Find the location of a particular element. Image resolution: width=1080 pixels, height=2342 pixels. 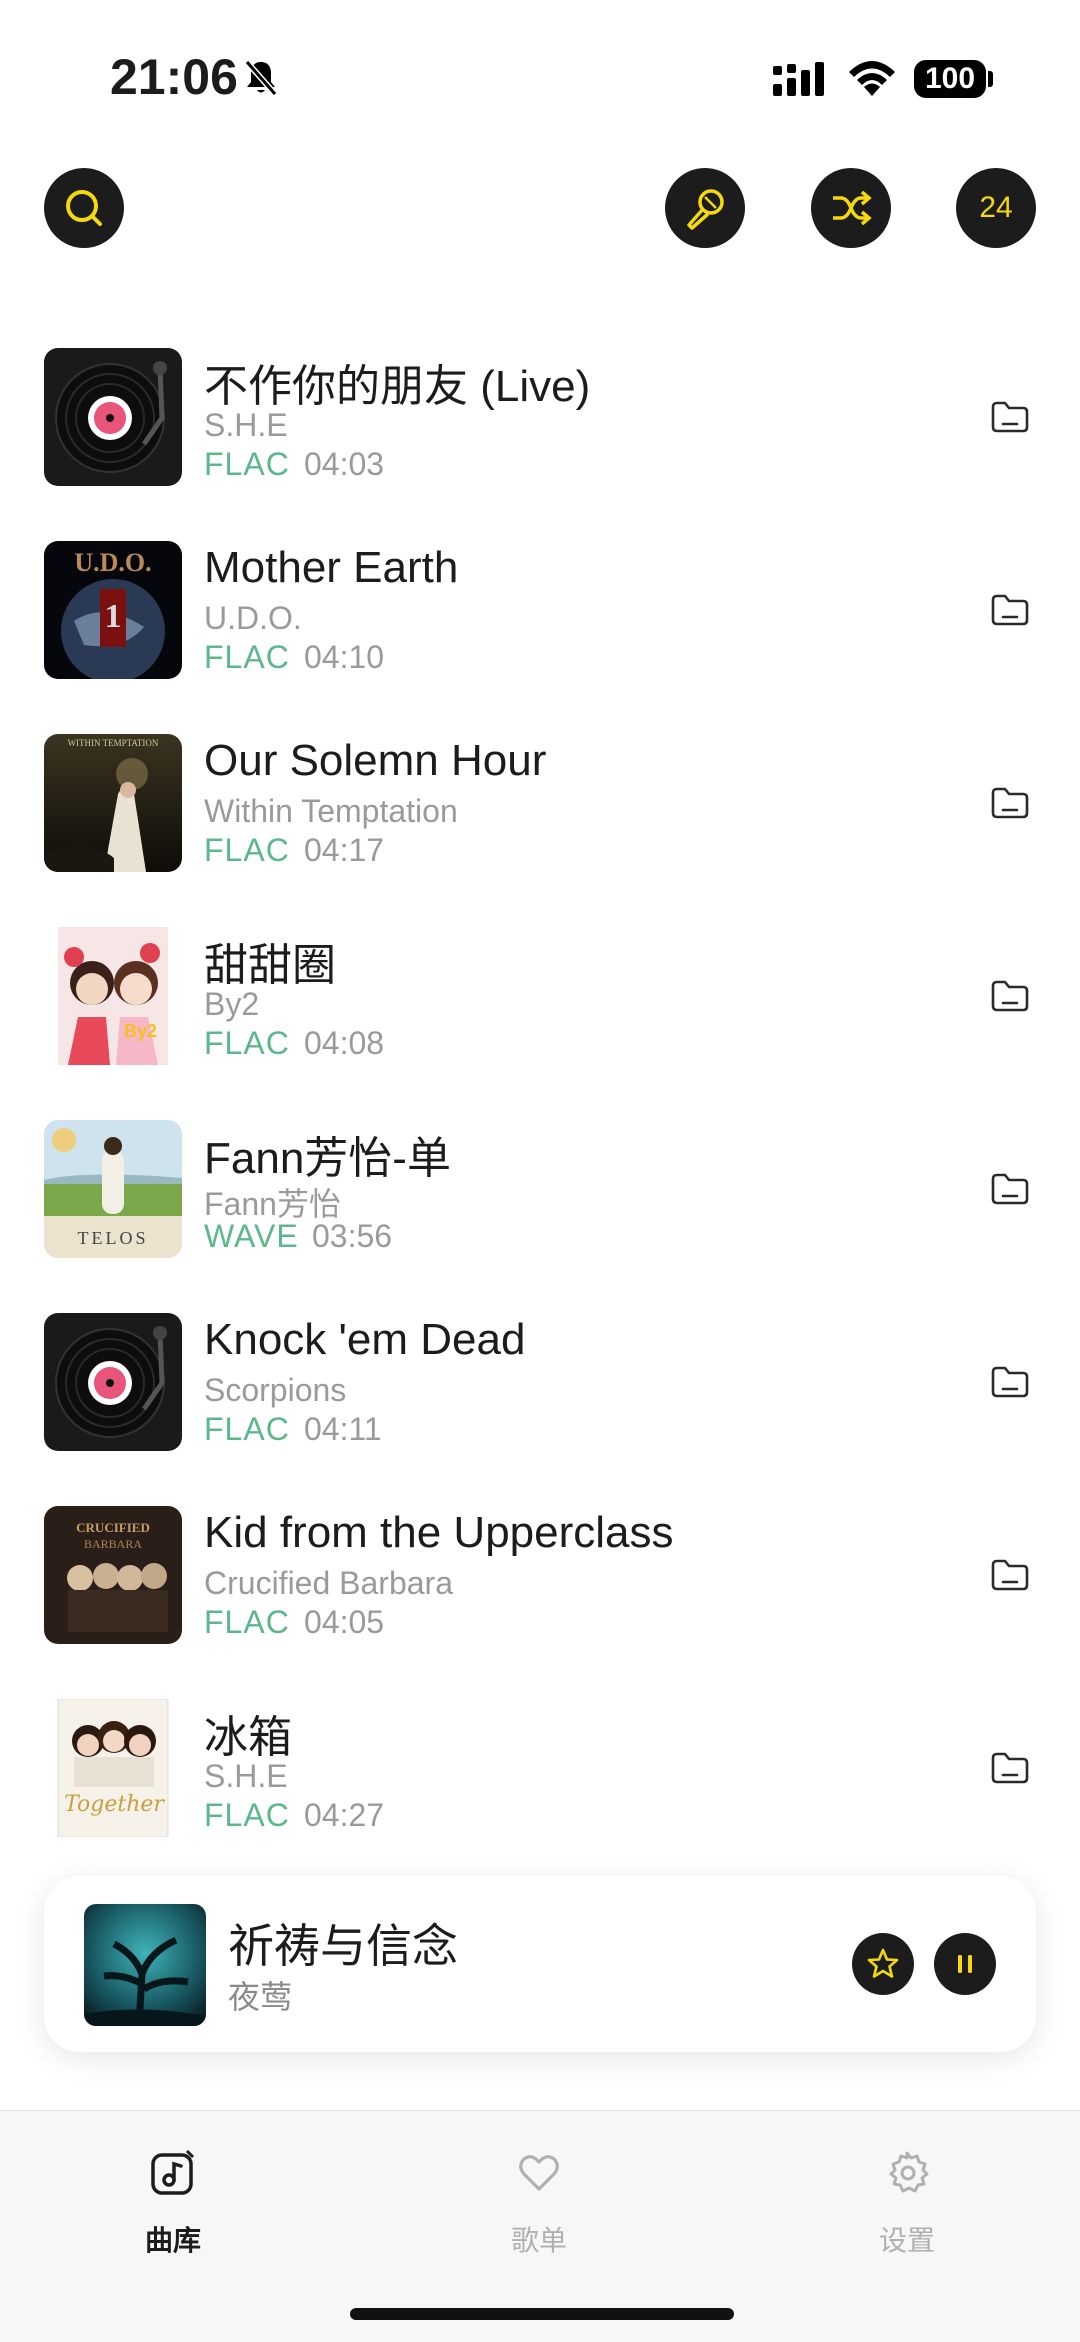

svg-text: Together is located at coordinates (114, 1804).